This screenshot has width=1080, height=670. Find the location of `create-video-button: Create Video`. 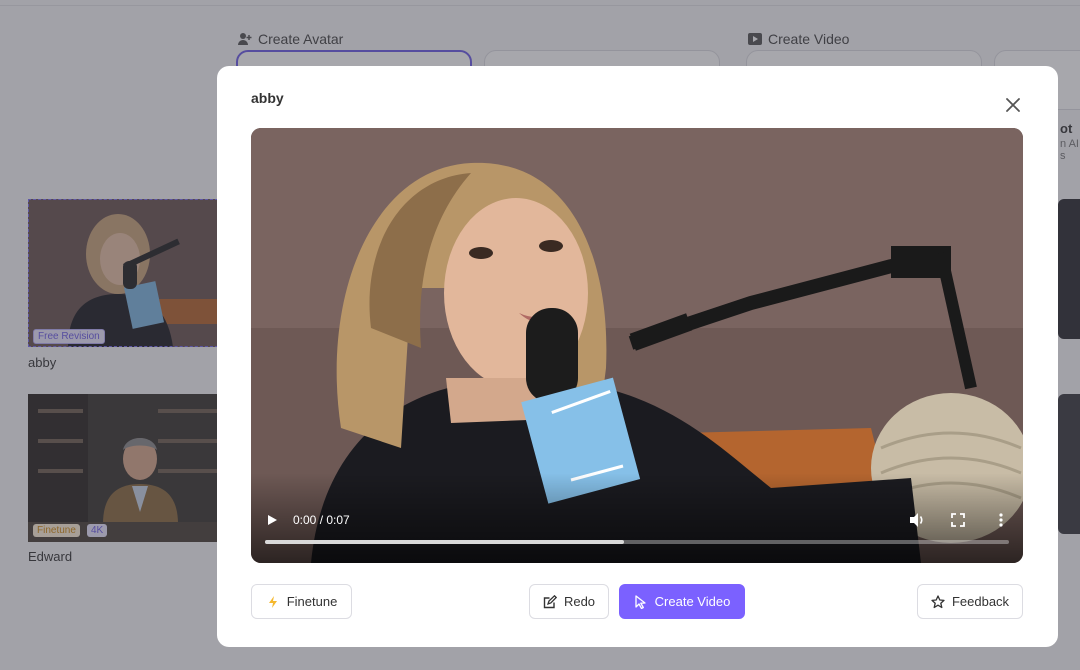

create-video-button: Create Video is located at coordinates (682, 601).